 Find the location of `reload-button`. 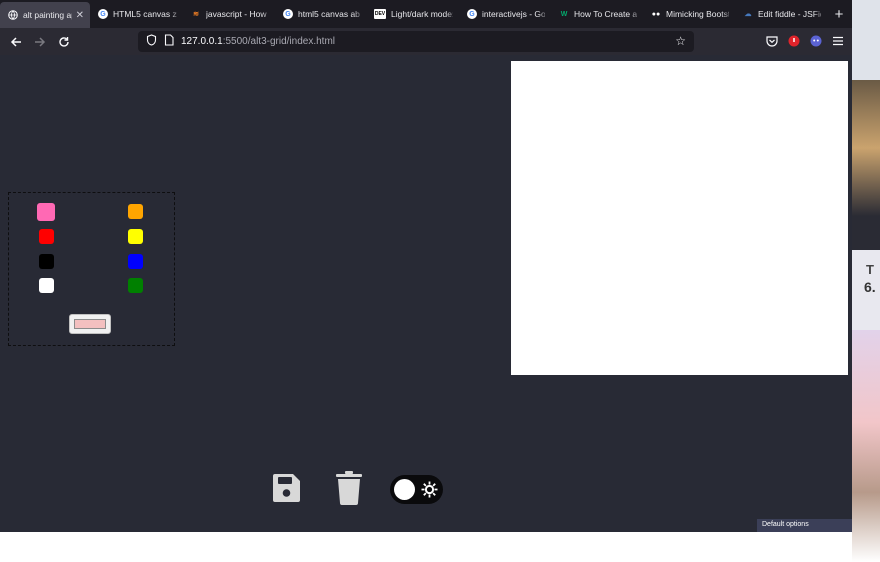

reload-button is located at coordinates (64, 42).